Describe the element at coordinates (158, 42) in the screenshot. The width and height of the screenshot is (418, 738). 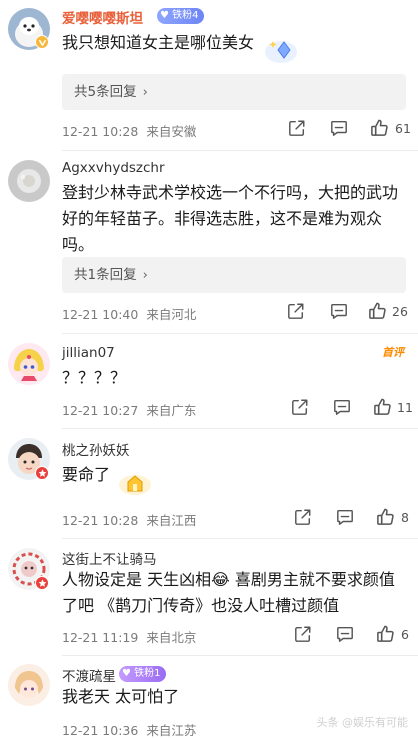
I see `comment-text: 我只想知道女主是哪位美女` at that location.